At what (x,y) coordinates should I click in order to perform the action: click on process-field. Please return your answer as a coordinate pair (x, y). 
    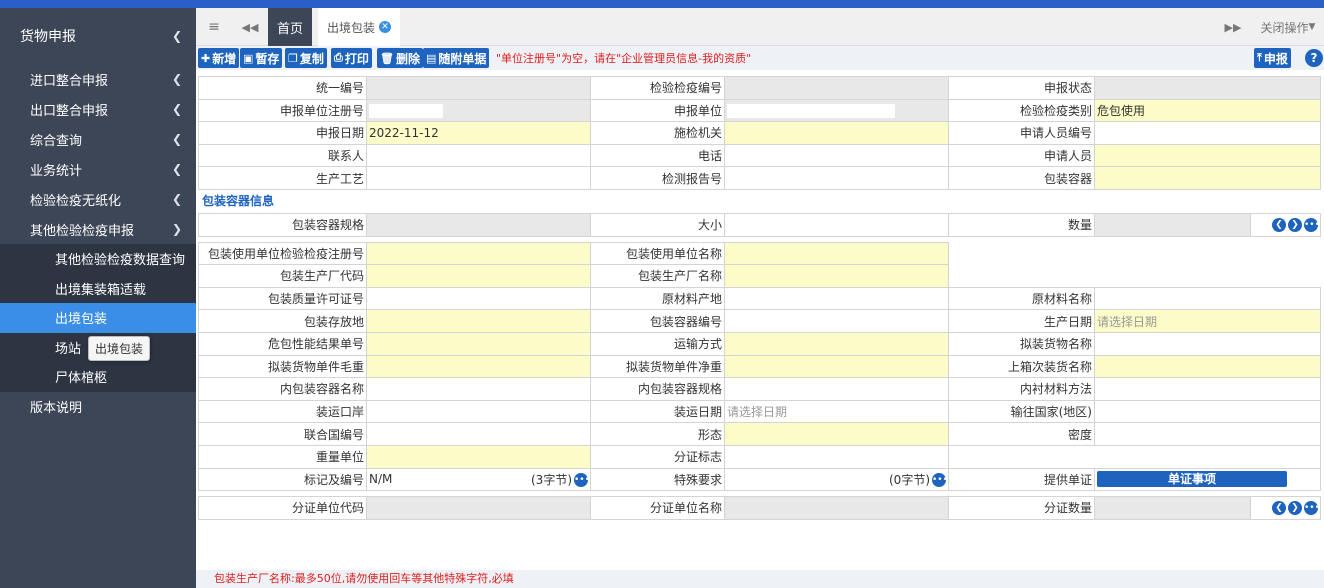
    Looking at the image, I should click on (478, 178).